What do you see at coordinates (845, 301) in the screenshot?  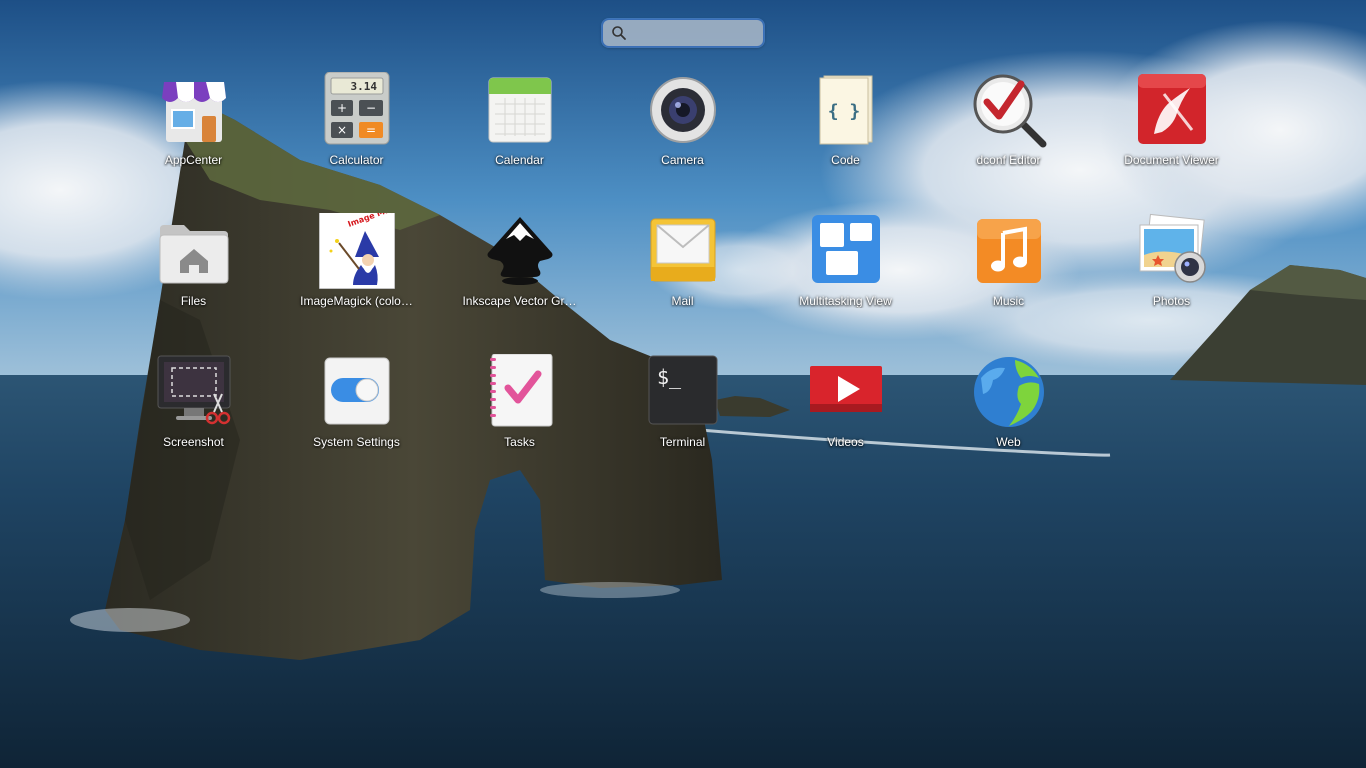 I see `app-label: Multitasking View` at bounding box center [845, 301].